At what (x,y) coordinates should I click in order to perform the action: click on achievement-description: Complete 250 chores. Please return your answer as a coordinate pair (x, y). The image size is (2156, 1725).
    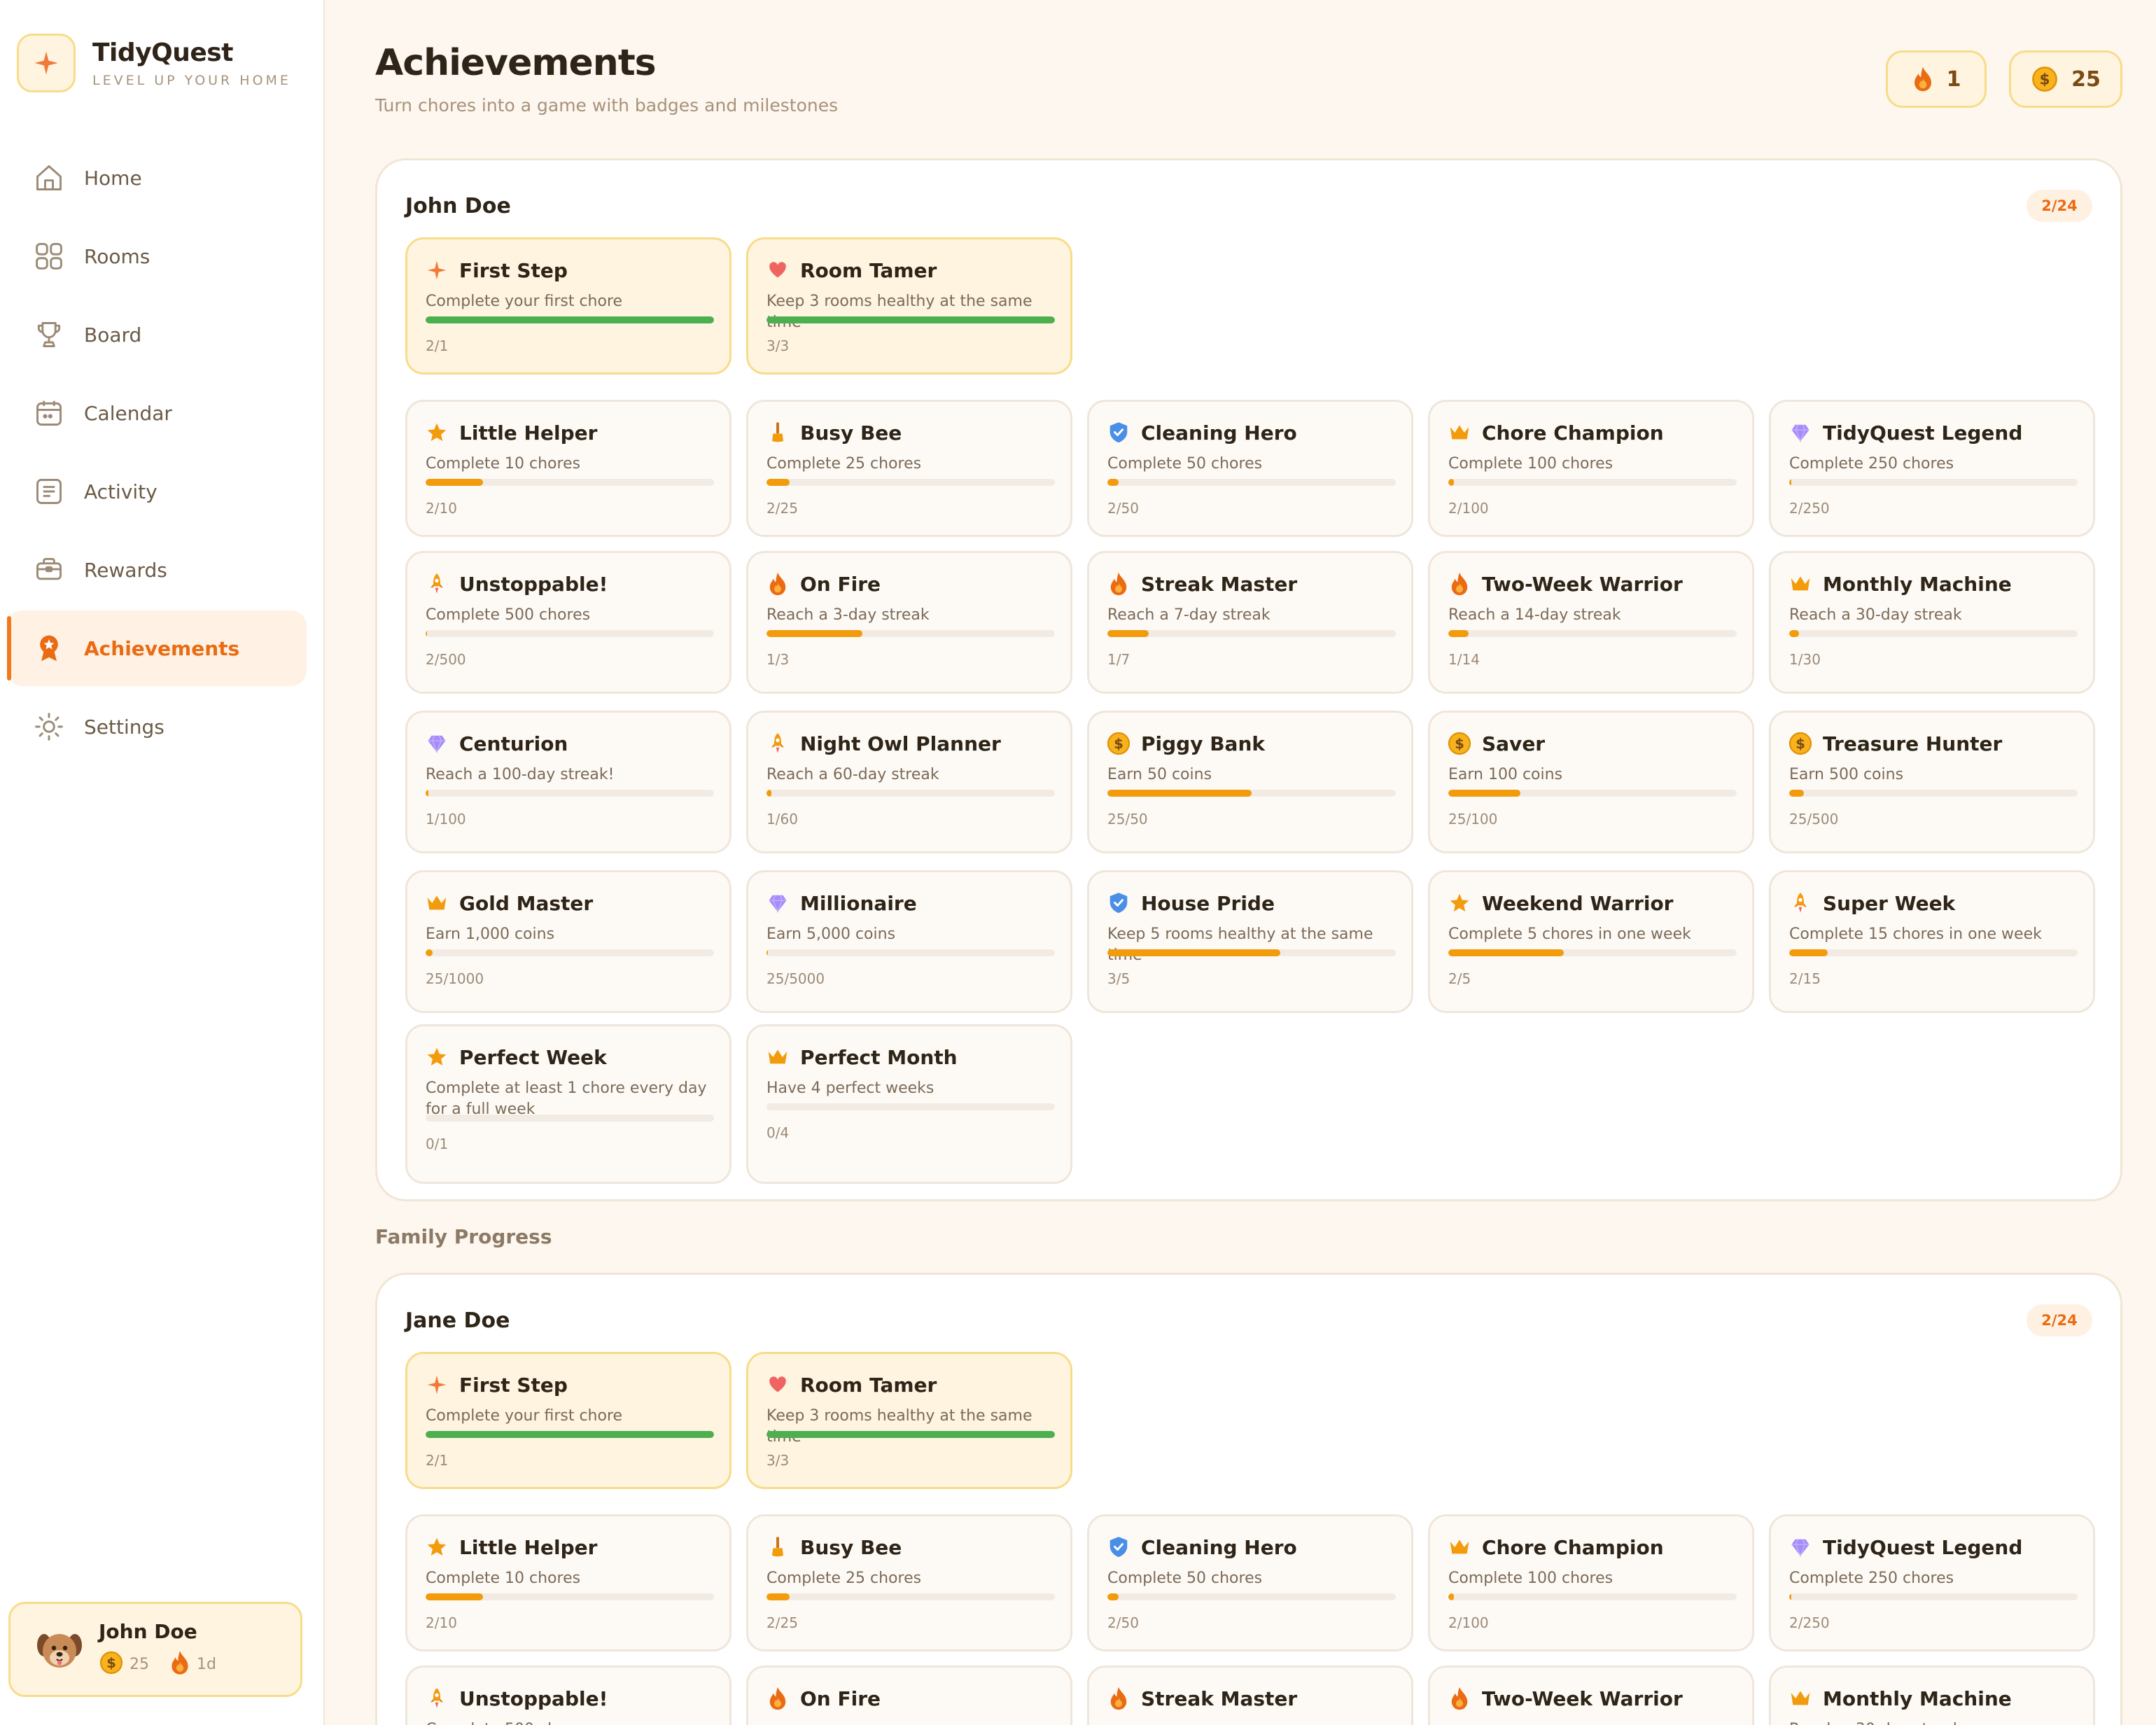
    Looking at the image, I should click on (1871, 1578).